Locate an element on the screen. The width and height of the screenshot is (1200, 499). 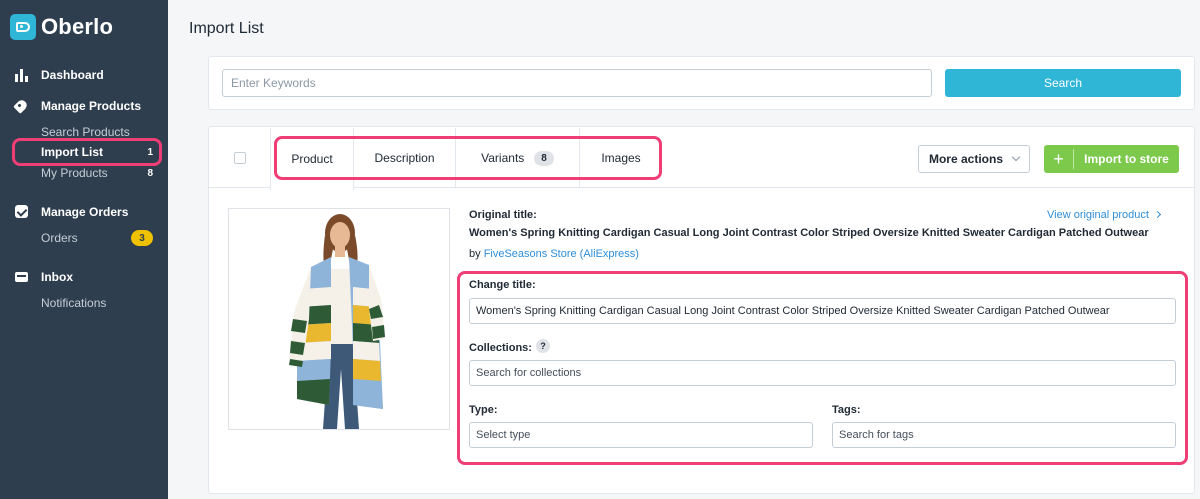
product-image is located at coordinates (339, 319).